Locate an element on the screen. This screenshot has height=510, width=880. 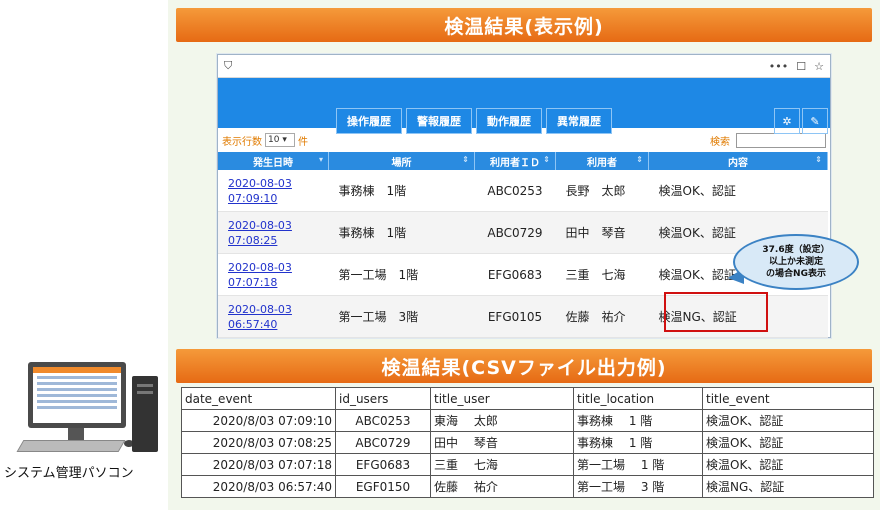
csv-cell: ABC0729 is located at coordinates (383, 442).